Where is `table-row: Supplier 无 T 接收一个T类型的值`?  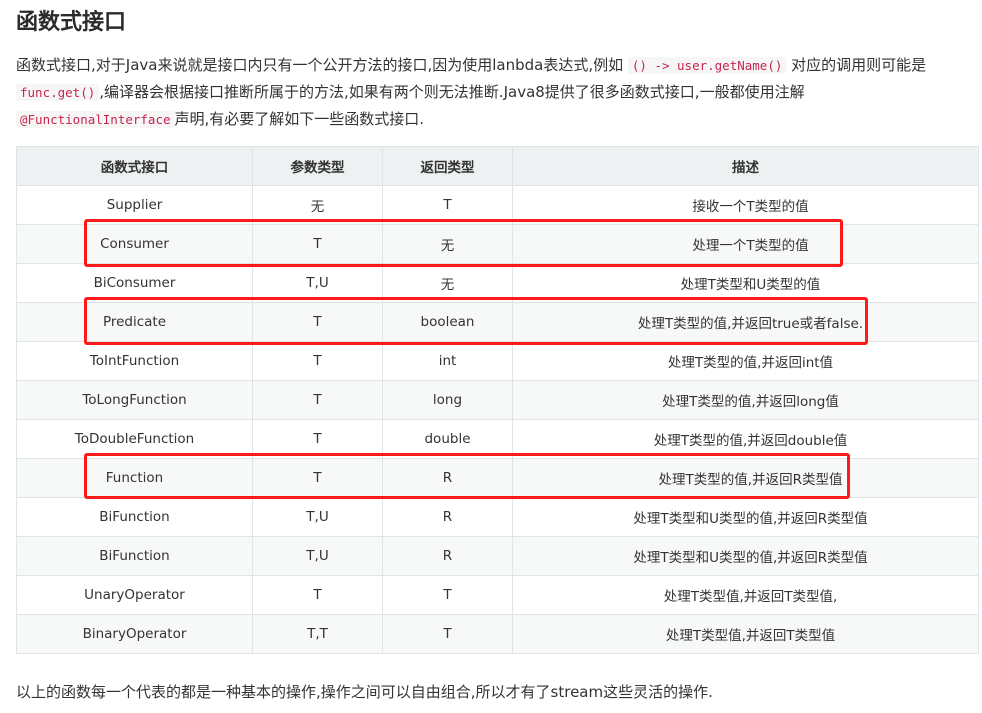
table-row: Supplier 无 T 接收一个T类型的值 is located at coordinates (497, 205).